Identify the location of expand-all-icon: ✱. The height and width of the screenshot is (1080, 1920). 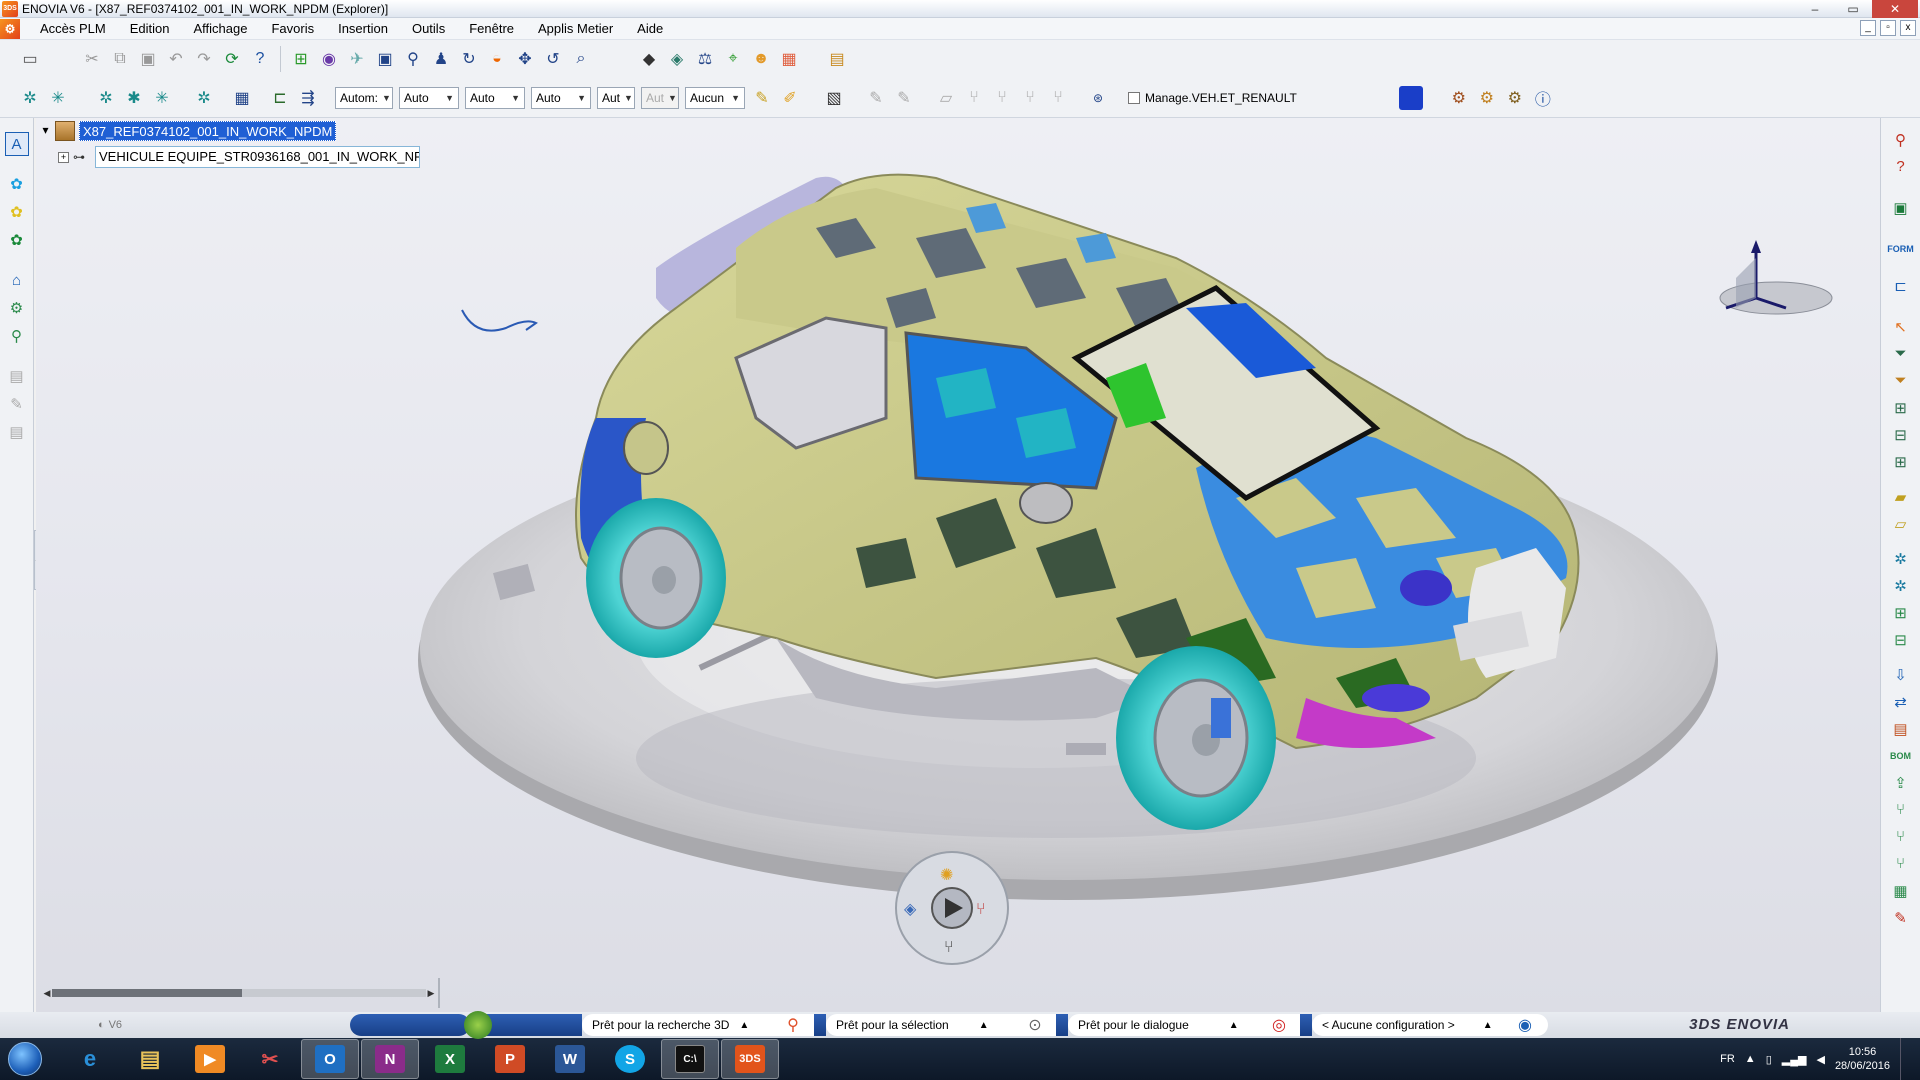
(134, 98).